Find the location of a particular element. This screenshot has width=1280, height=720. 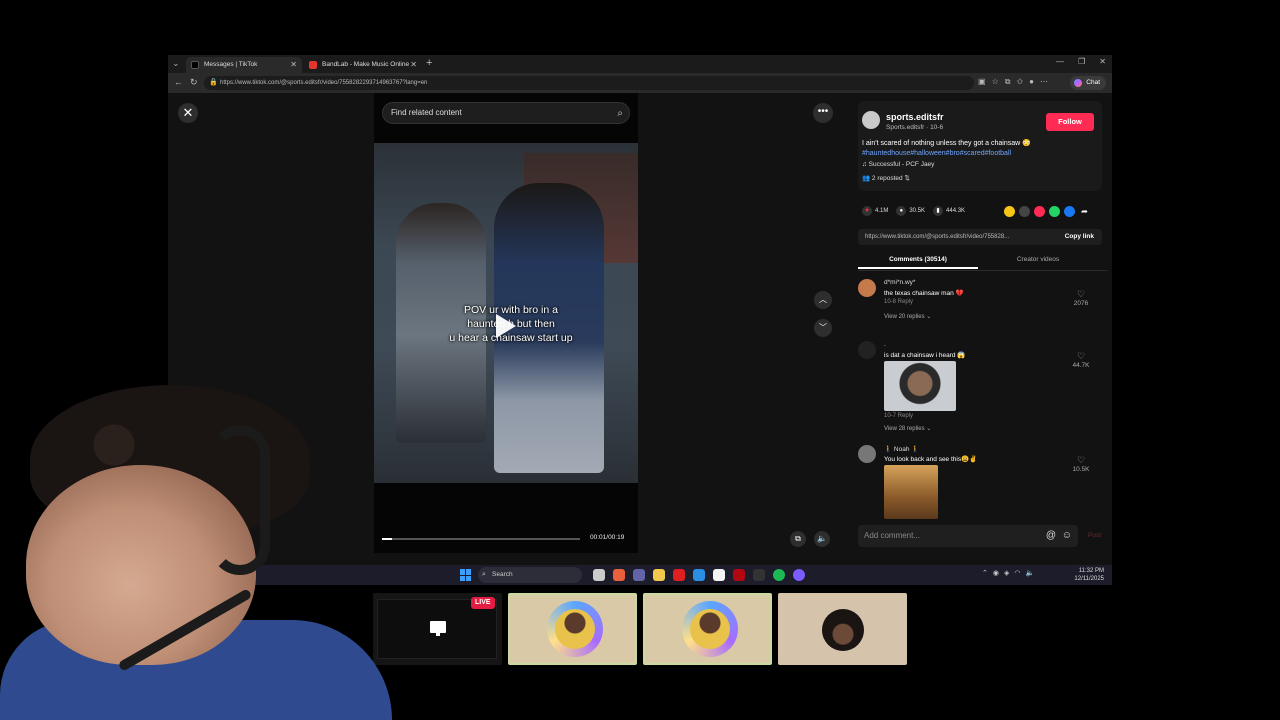

progress-bar is located at coordinates (481, 539).